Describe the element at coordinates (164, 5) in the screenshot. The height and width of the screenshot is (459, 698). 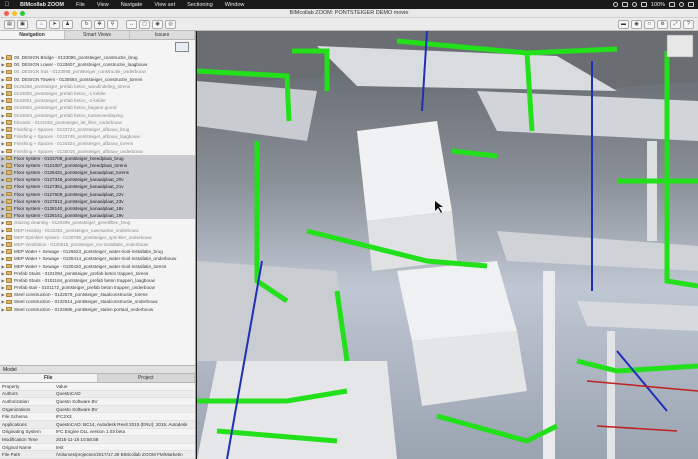
I see `menu-view-set: View set` at that location.